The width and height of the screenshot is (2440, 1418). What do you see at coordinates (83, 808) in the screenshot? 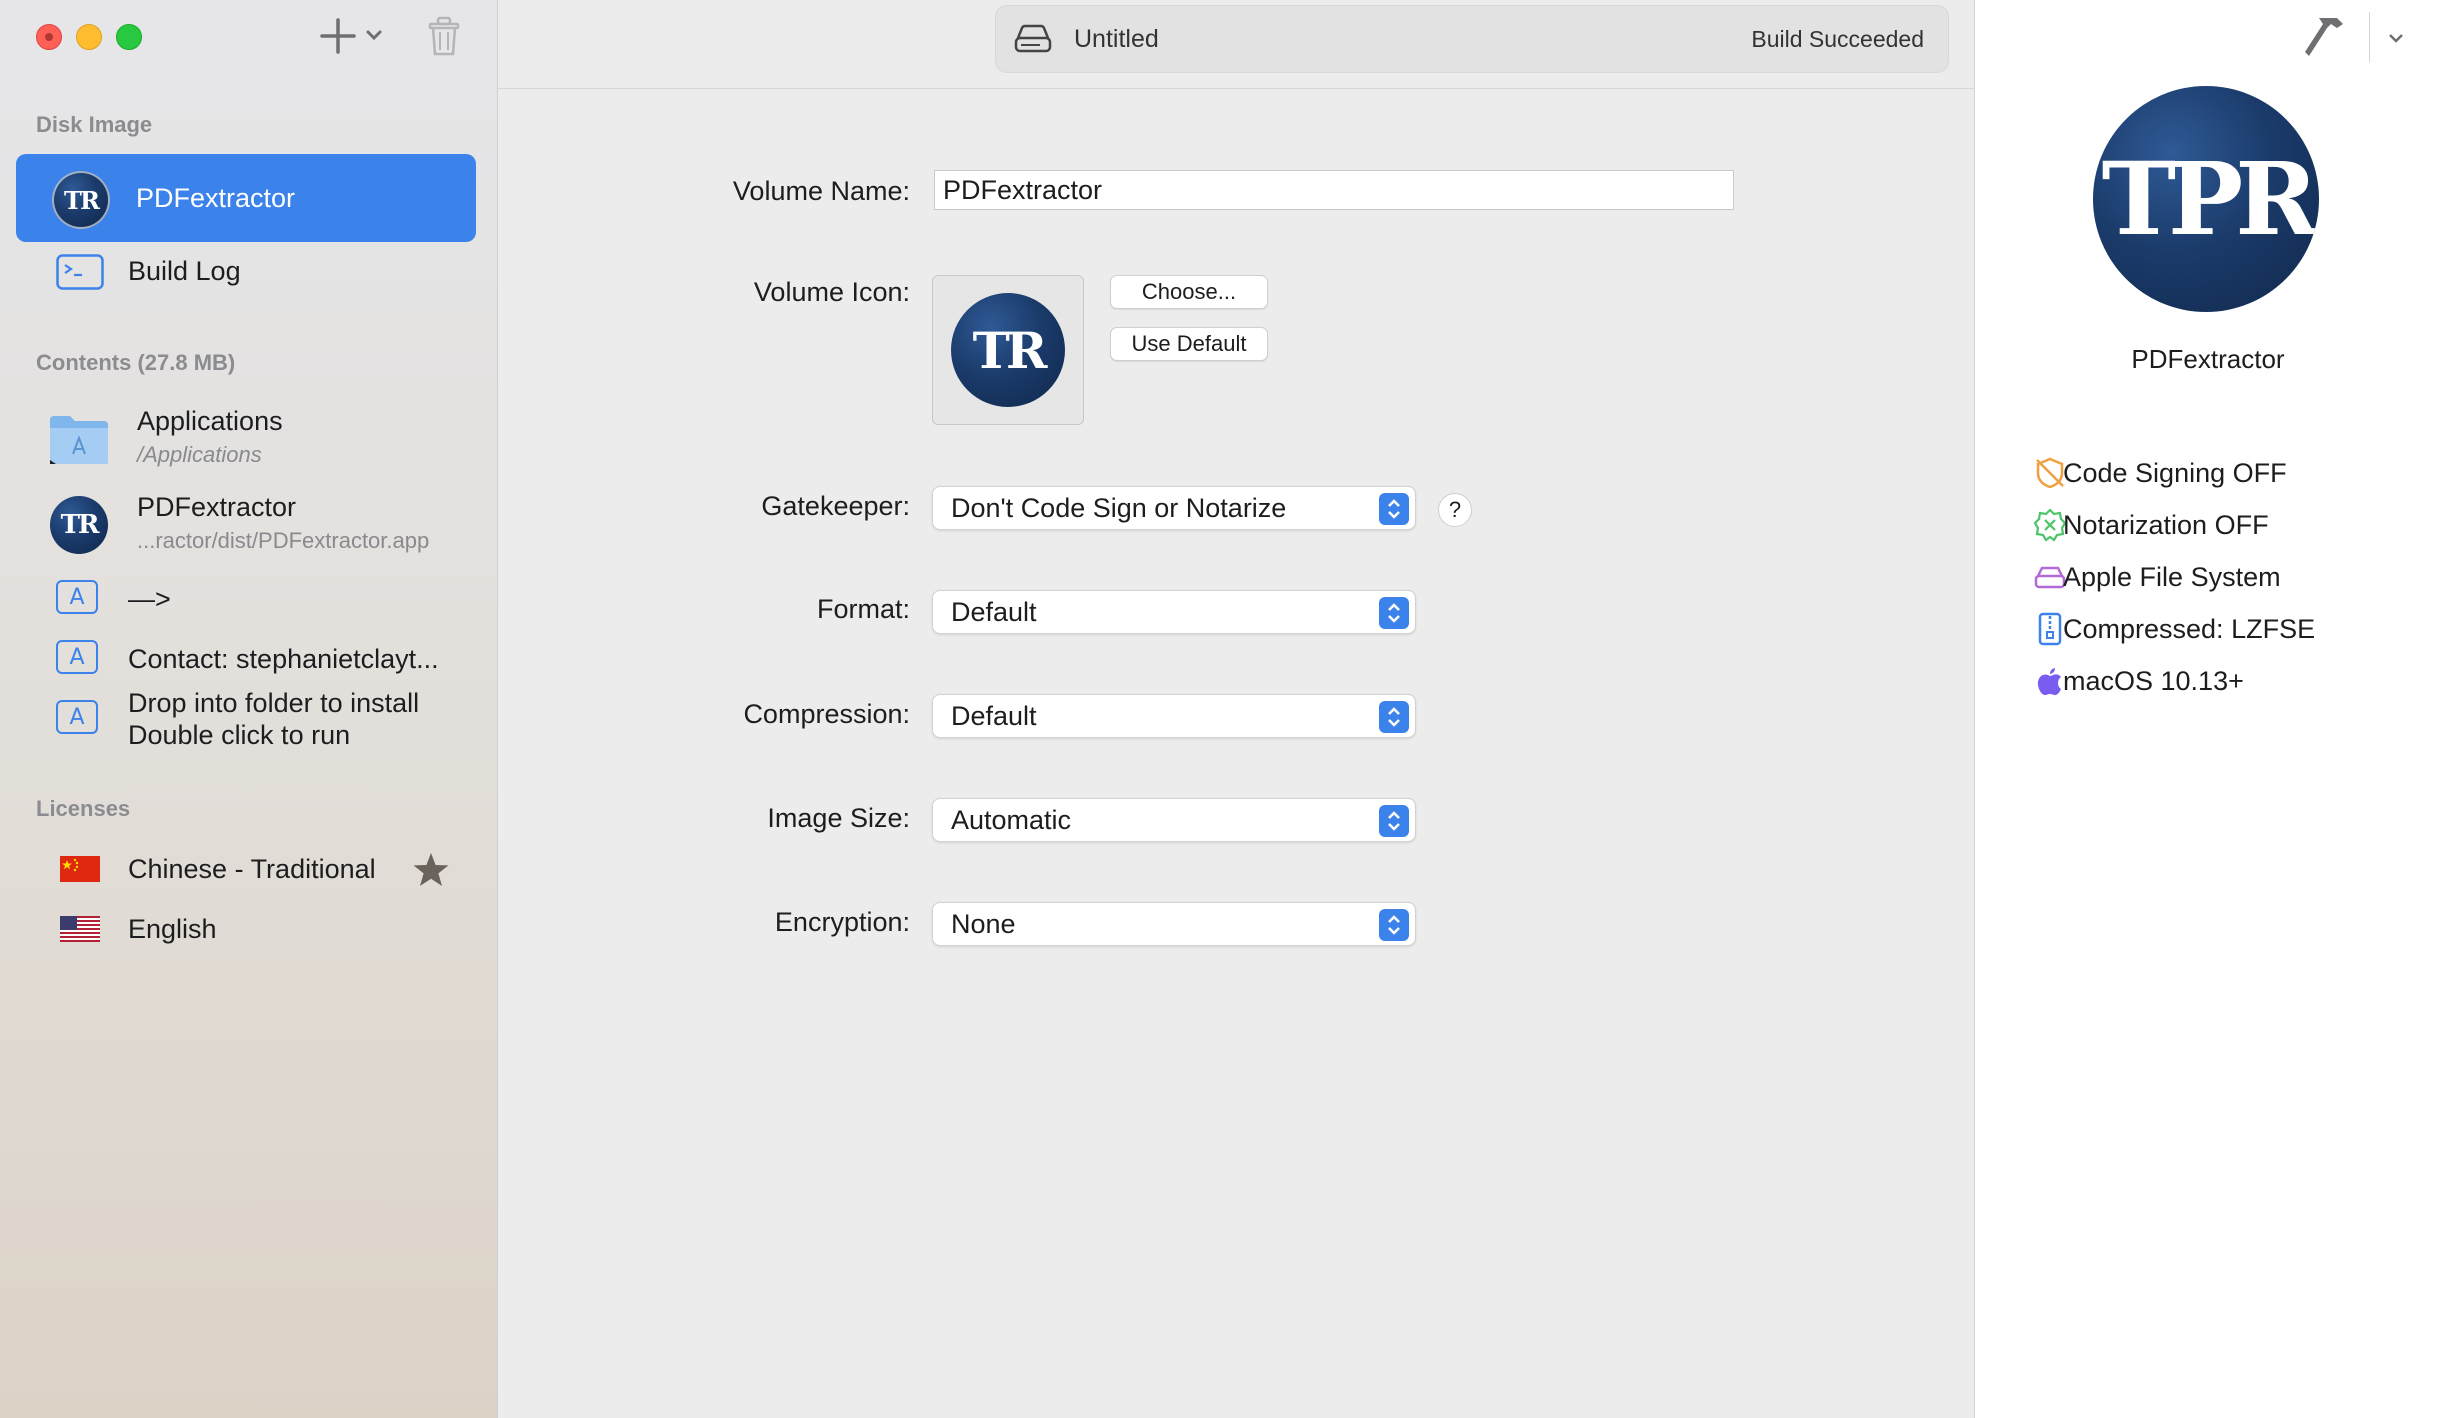
I see `section-header-licenses: Licenses` at bounding box center [83, 808].